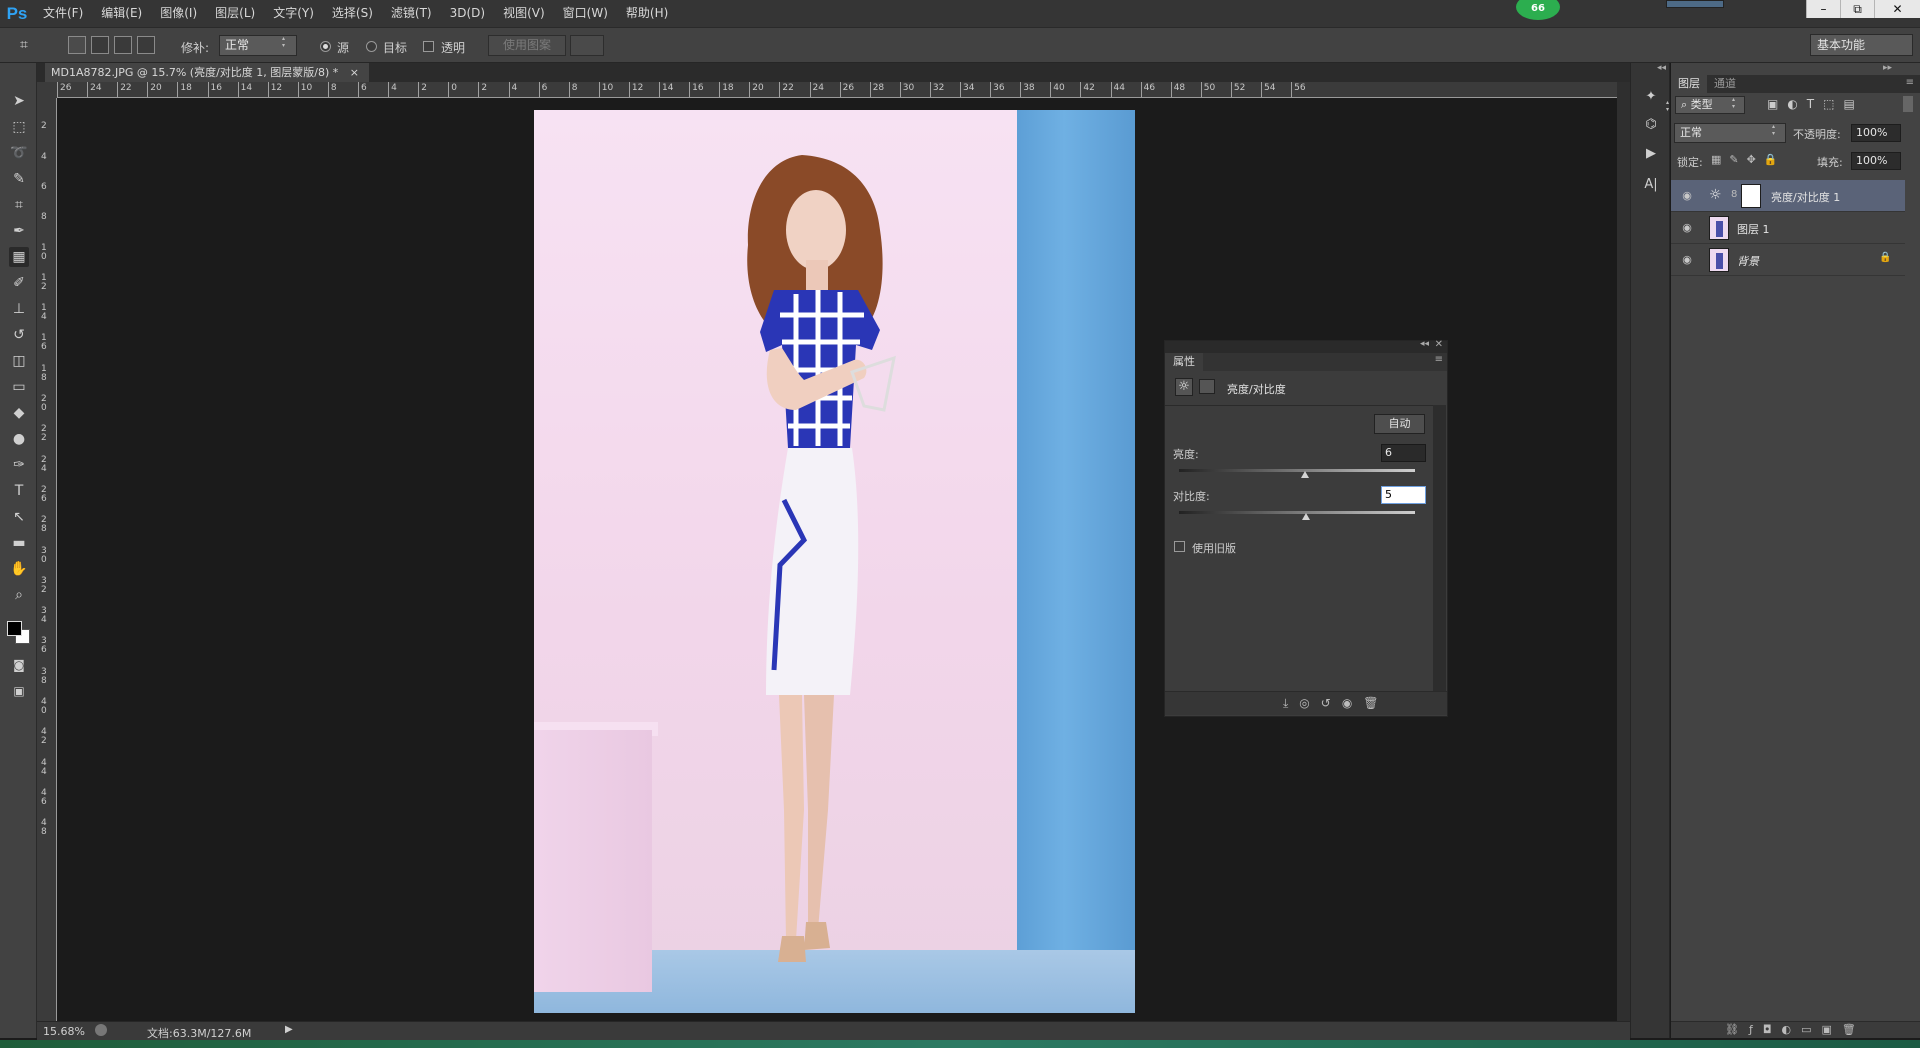 This screenshot has height=1048, width=1920. What do you see at coordinates (19, 595) in the screenshot?
I see `zoom-tool-icon: ⌕` at bounding box center [19, 595].